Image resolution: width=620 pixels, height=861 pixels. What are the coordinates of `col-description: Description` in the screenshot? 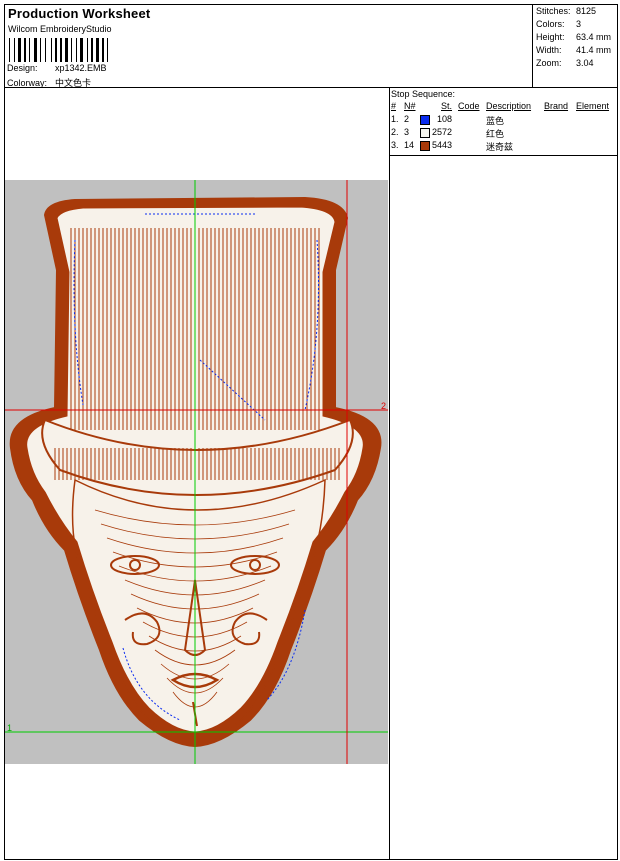 It's located at (509, 106).